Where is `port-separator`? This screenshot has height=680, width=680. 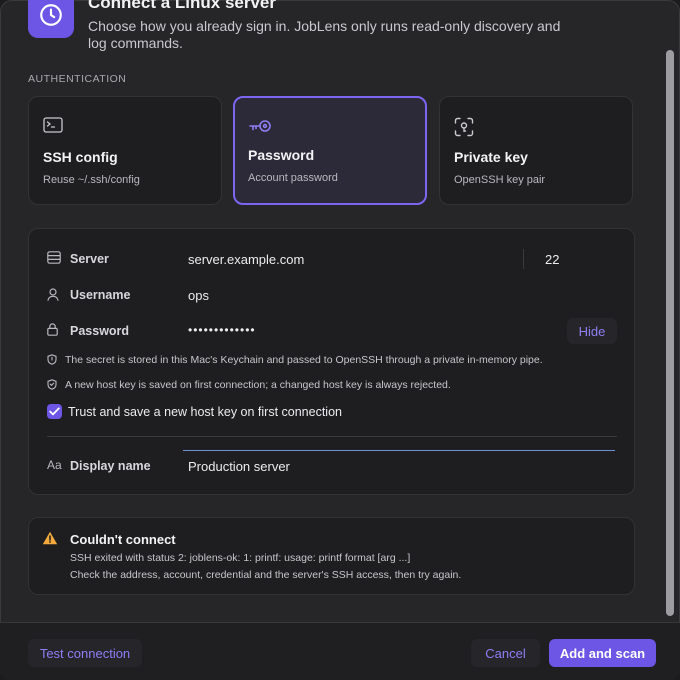
port-separator is located at coordinates (523, 259).